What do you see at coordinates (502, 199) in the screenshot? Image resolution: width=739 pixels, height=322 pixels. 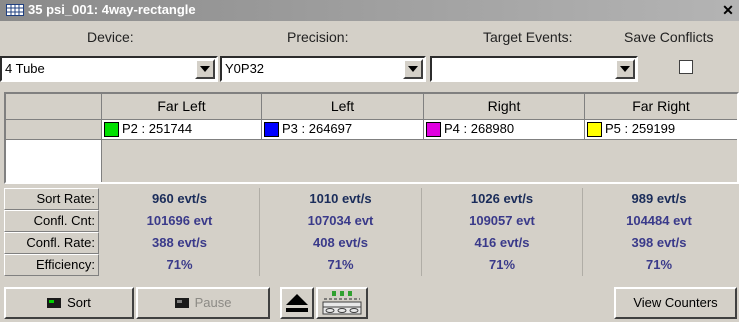 I see `sort-rate-right: 1026 evt/s` at bounding box center [502, 199].